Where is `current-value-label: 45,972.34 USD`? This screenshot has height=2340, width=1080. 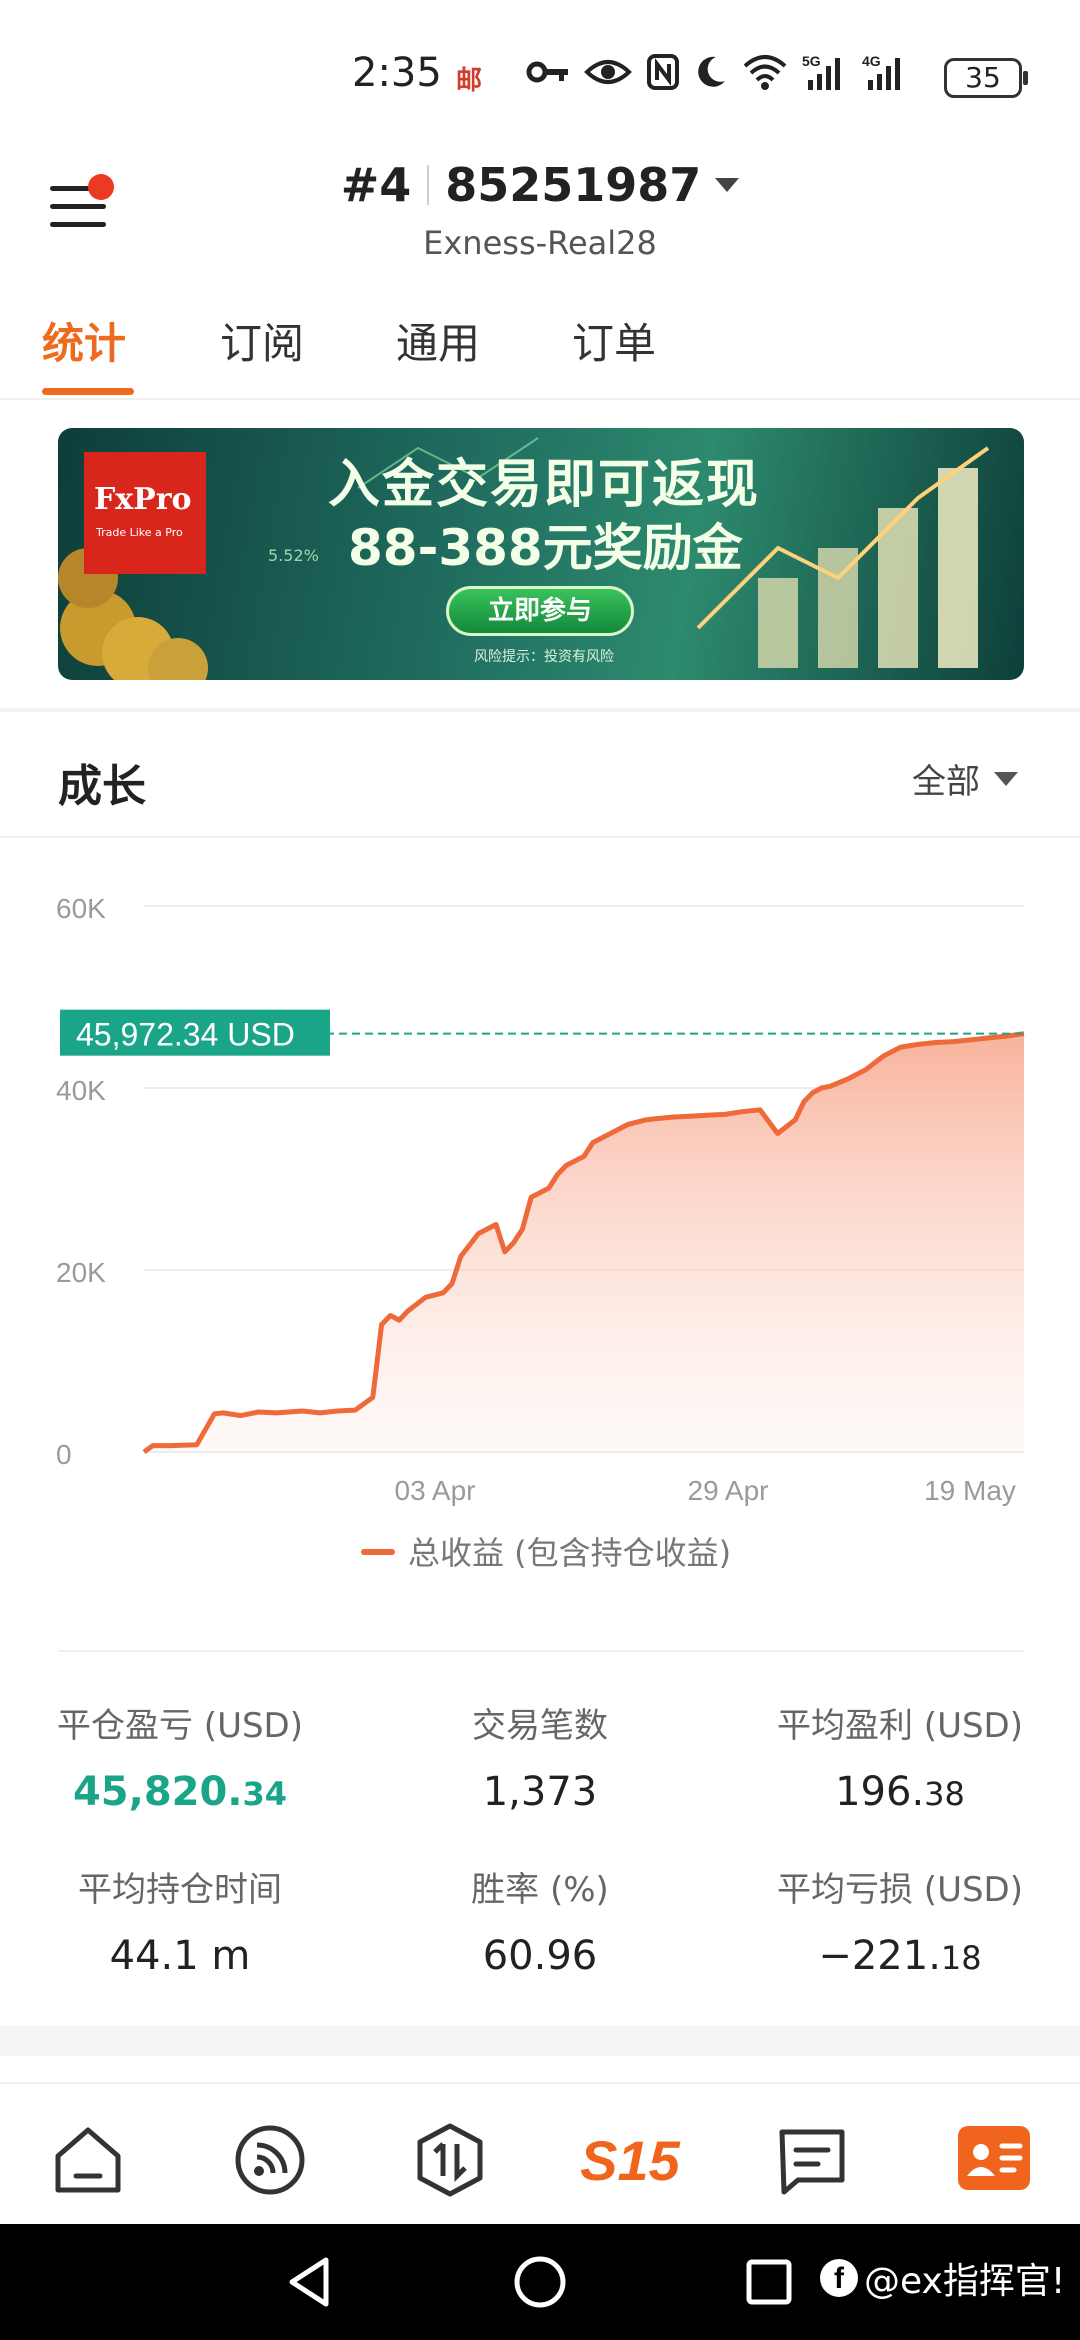 current-value-label: 45,972.34 USD is located at coordinates (185, 1035).